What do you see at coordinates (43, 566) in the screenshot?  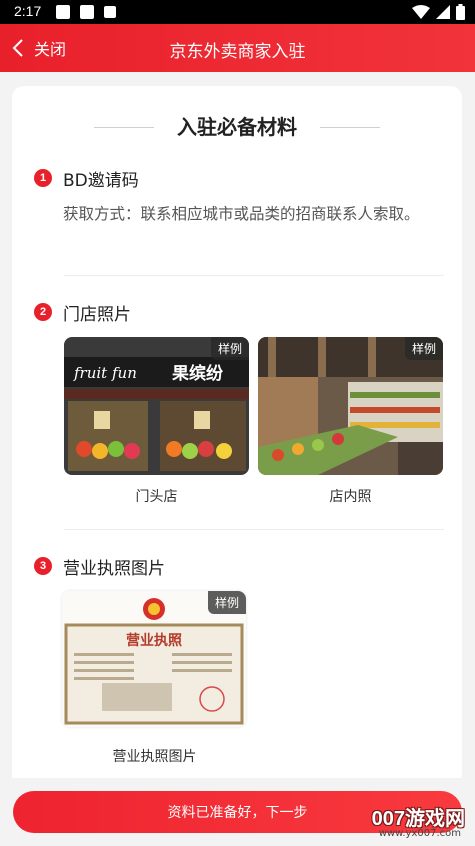 I see `step-number-badge: 3` at bounding box center [43, 566].